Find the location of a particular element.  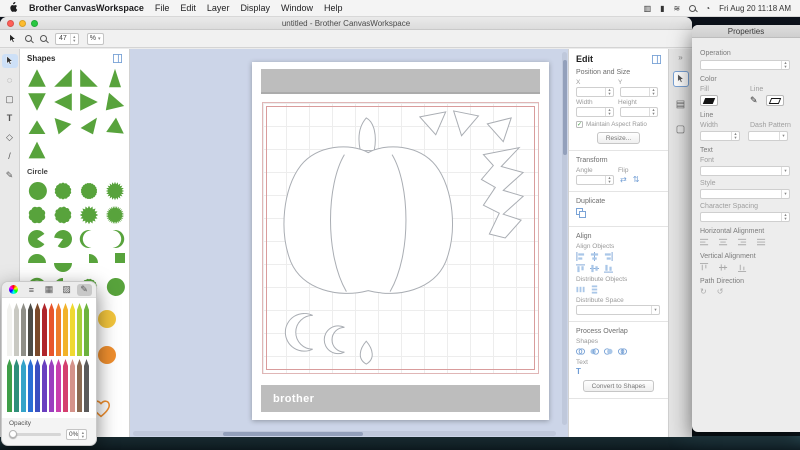

minimize-window-button is located at coordinates (22, 23).